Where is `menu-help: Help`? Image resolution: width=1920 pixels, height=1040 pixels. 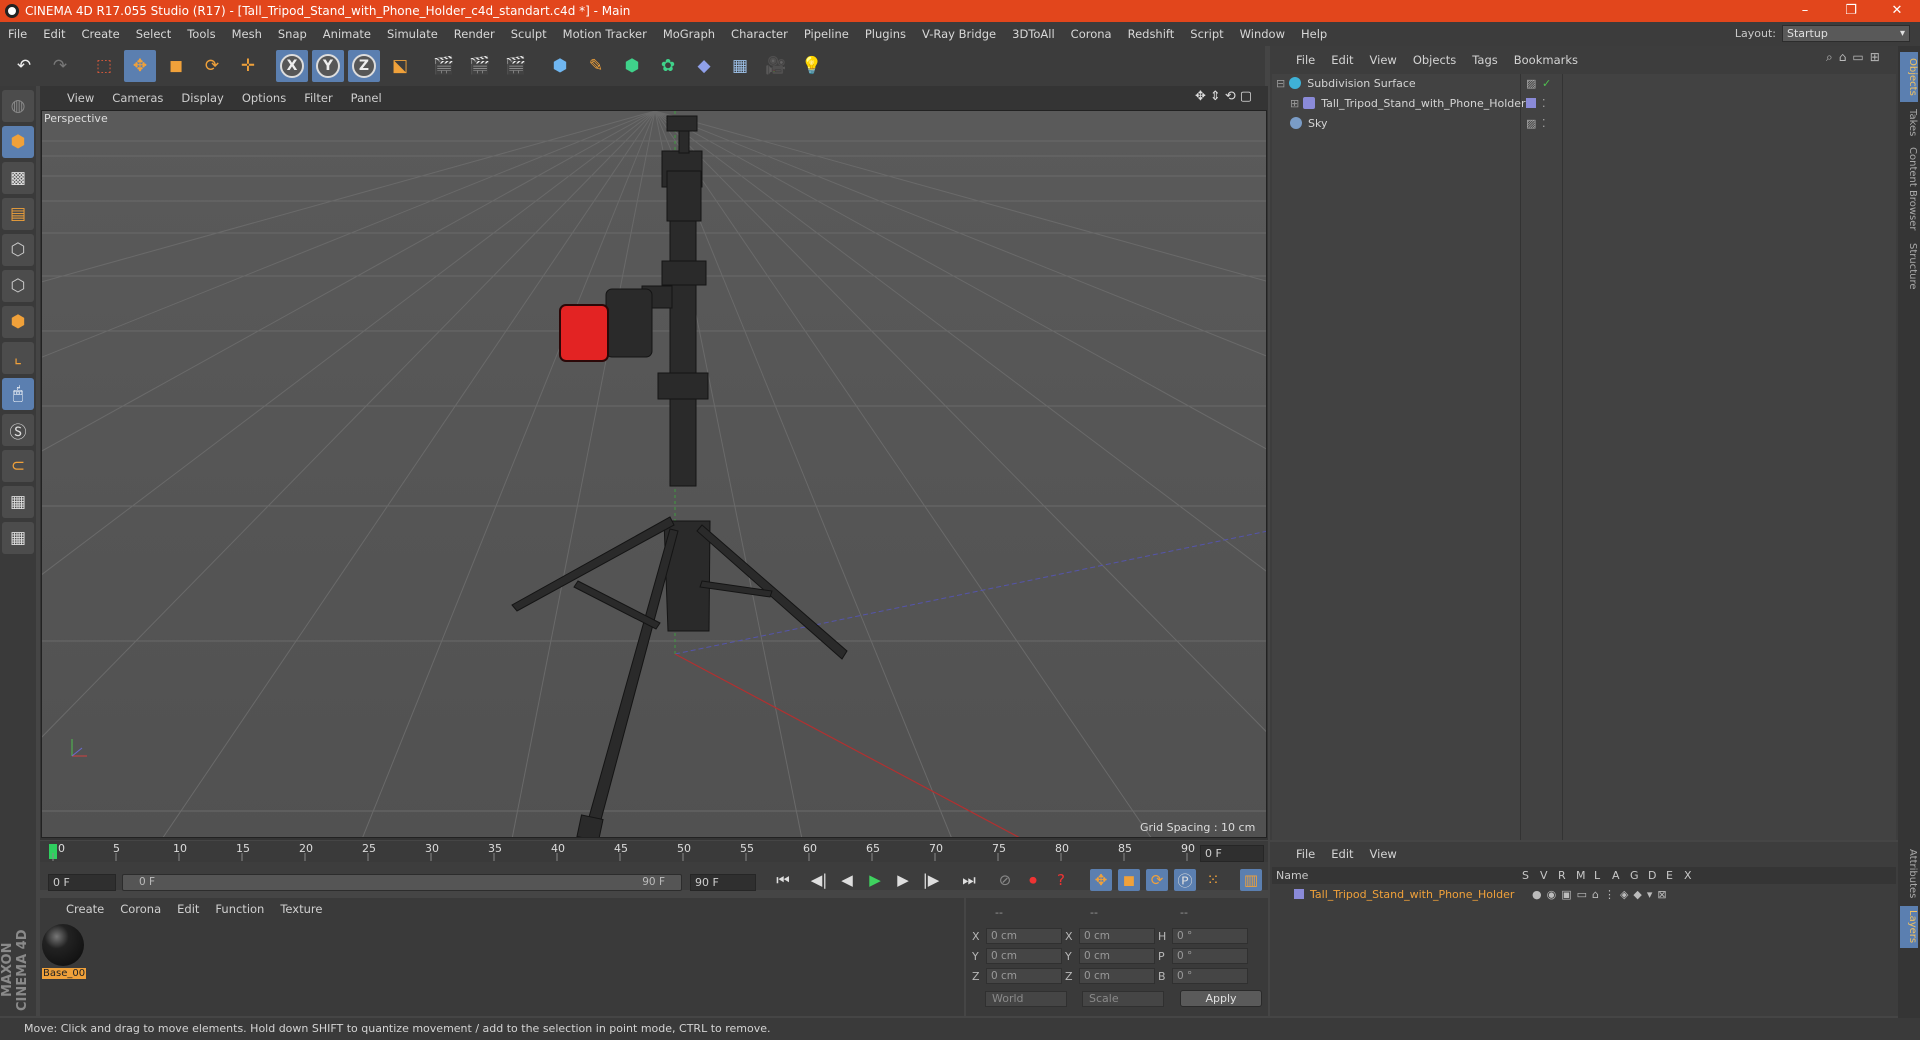
menu-help: Help is located at coordinates (1314, 34).